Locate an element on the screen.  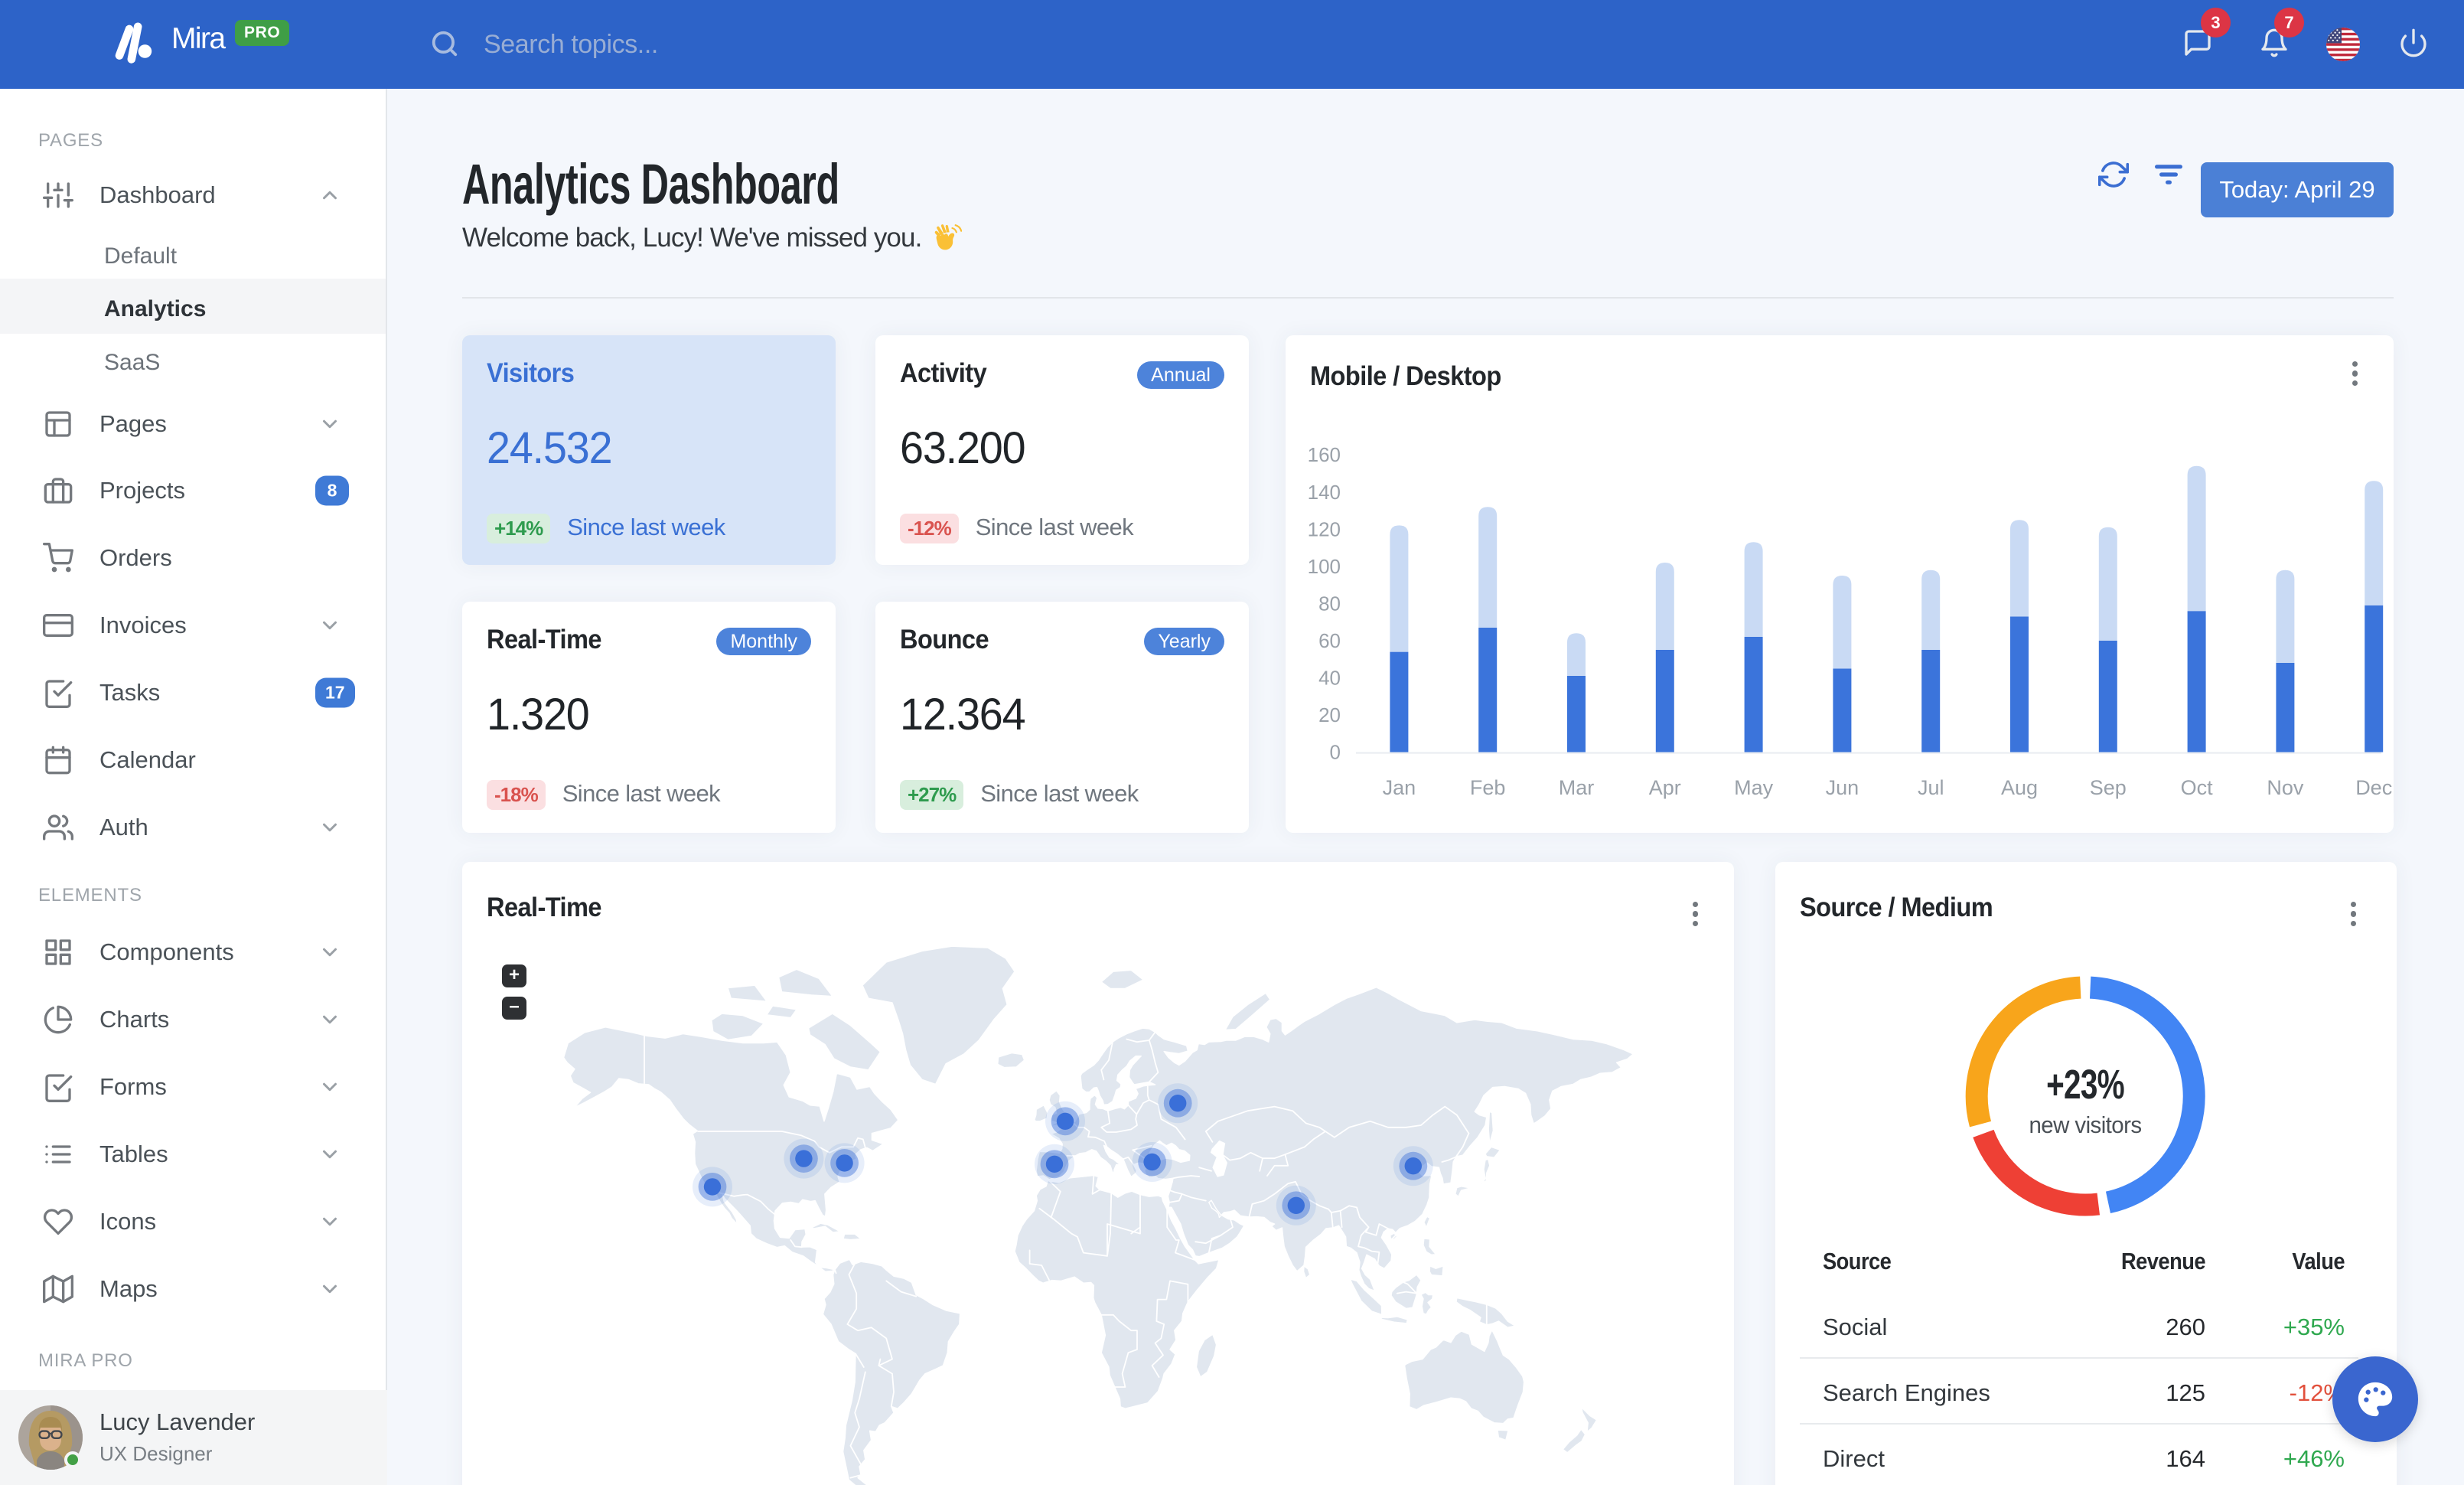
svg-text: 20 is located at coordinates (1329, 714).